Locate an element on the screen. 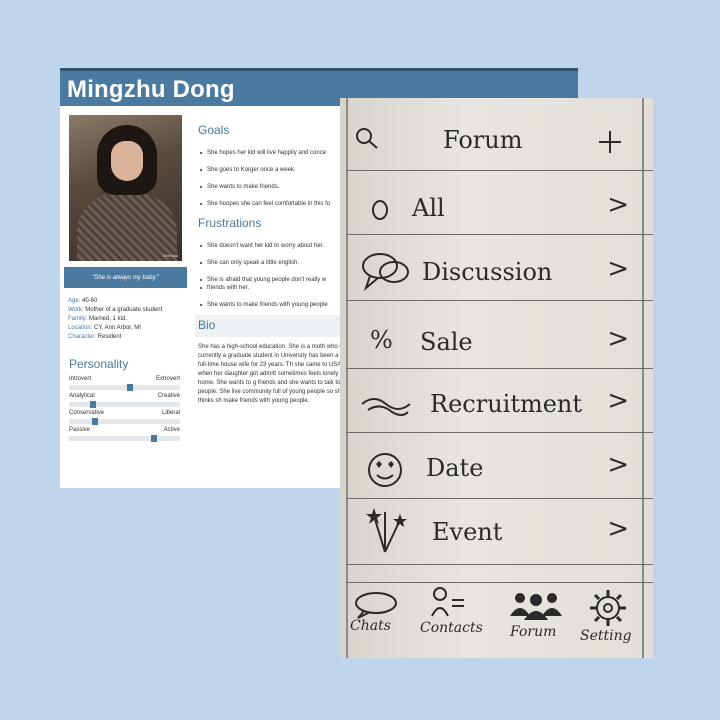  forum-row-recruitment: Recruitment > is located at coordinates (496, 403).